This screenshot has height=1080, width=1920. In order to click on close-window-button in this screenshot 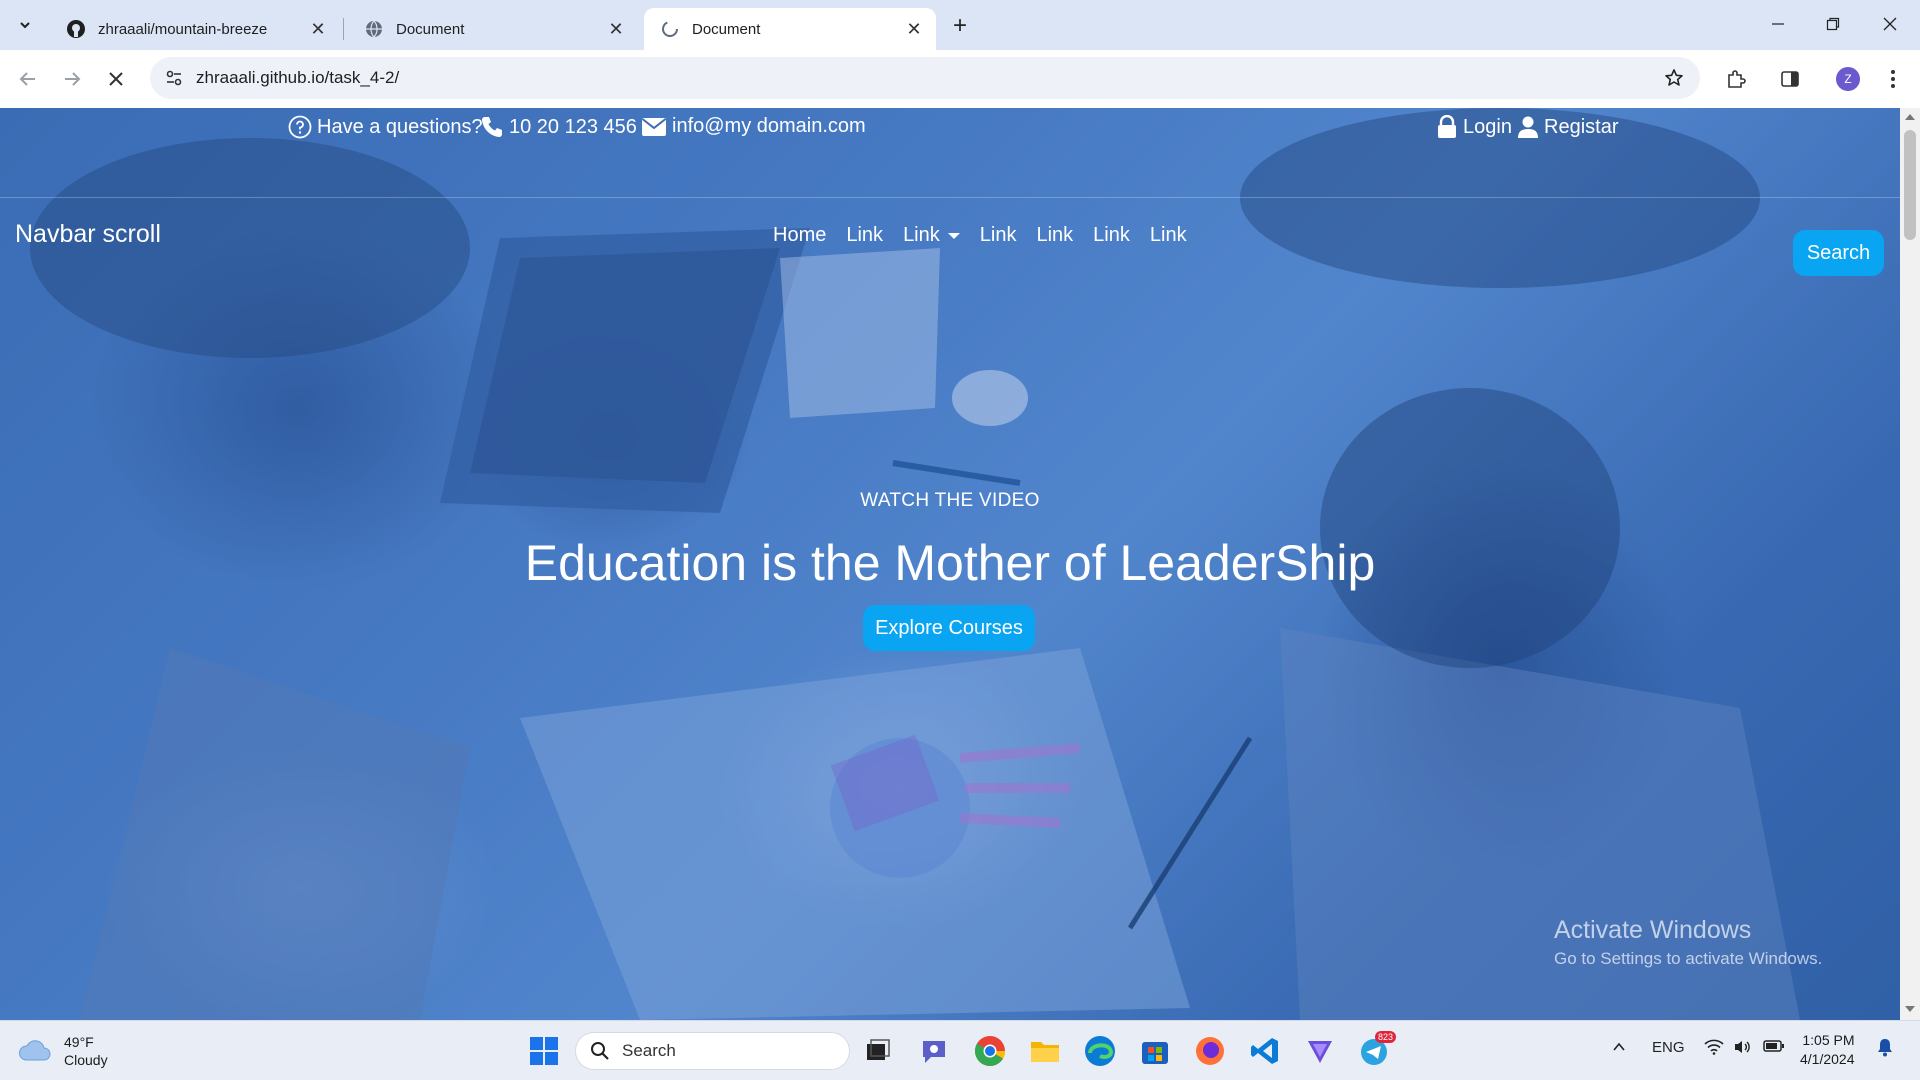, I will do `click(1890, 24)`.